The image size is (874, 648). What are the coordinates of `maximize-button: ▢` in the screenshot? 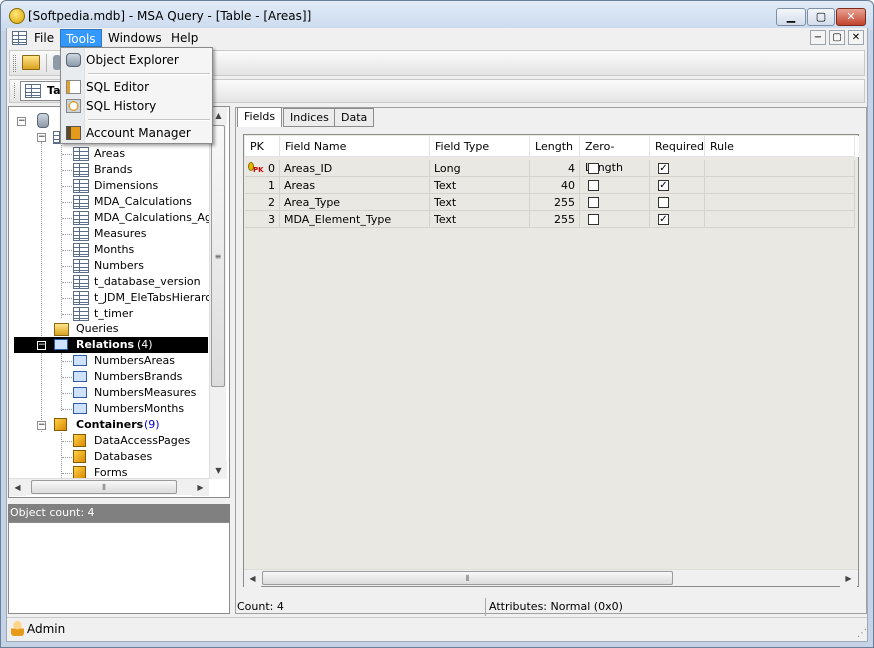 It's located at (821, 17).